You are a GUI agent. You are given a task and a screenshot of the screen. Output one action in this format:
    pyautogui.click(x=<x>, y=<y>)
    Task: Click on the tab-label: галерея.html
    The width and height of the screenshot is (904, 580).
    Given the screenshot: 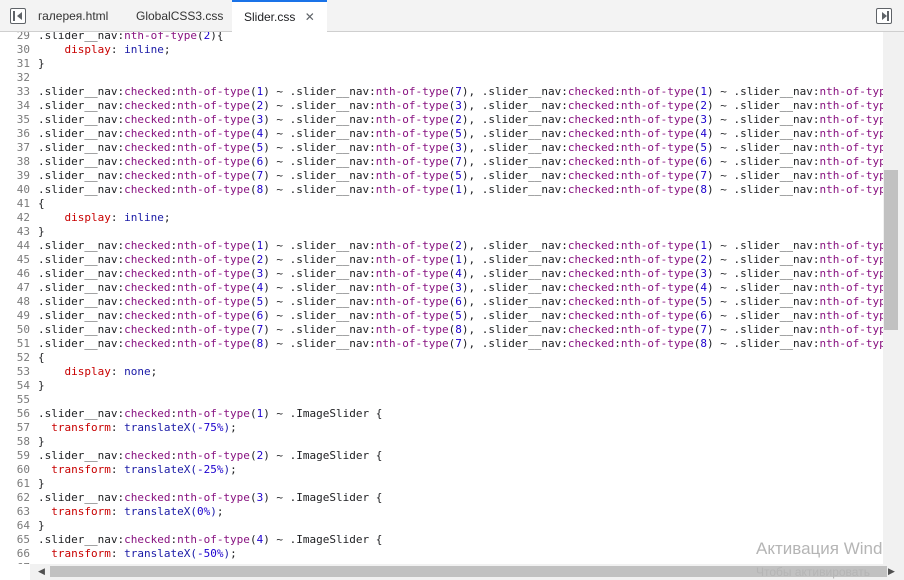 What is the action you would take?
    pyautogui.click(x=73, y=16)
    